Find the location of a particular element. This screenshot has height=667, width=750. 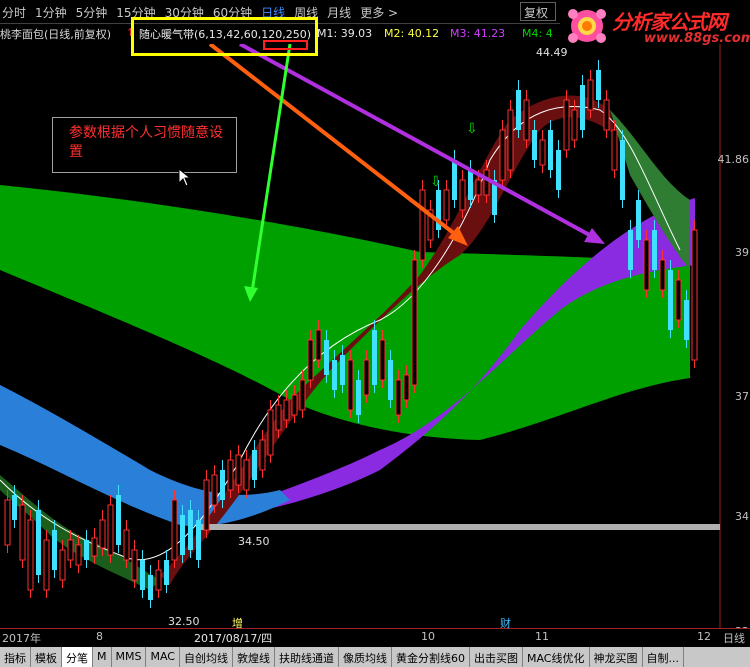

period-tab: 1分钟 is located at coordinates (51, 12).